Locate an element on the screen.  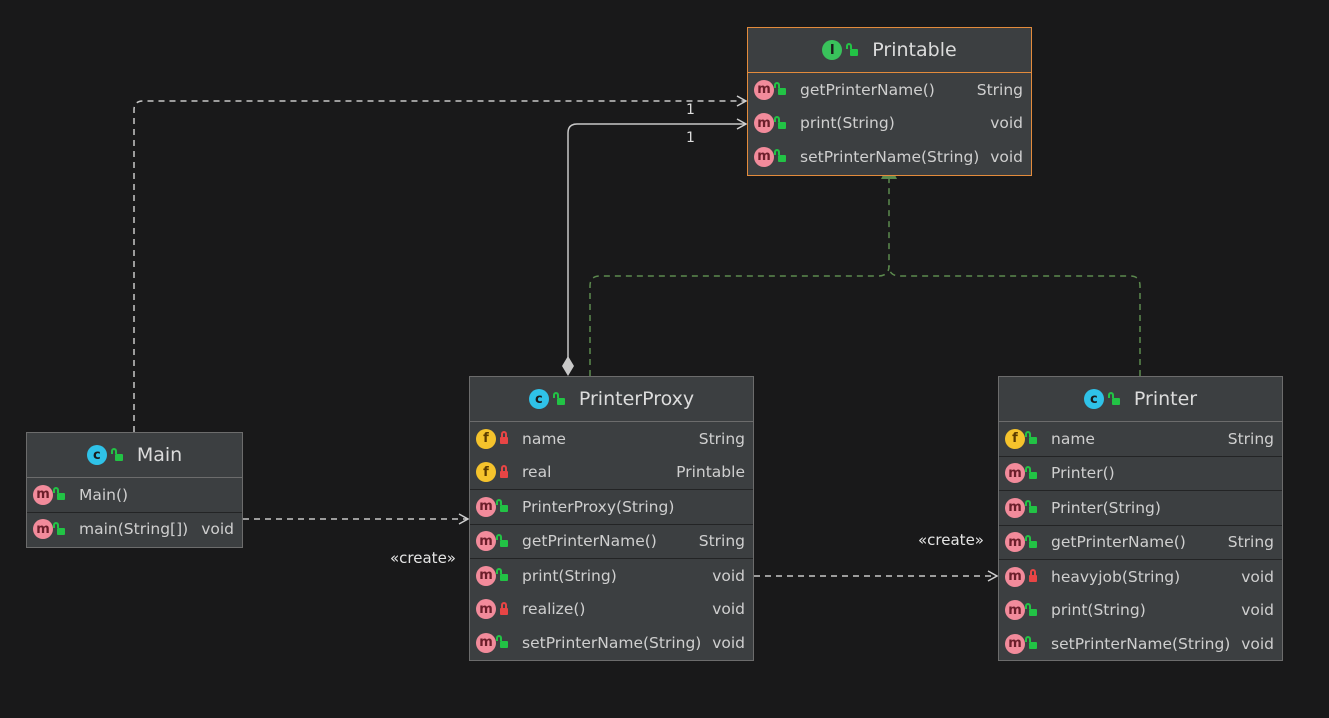
member-list: m Main() m main(String[]) void is located at coordinates (134, 512).